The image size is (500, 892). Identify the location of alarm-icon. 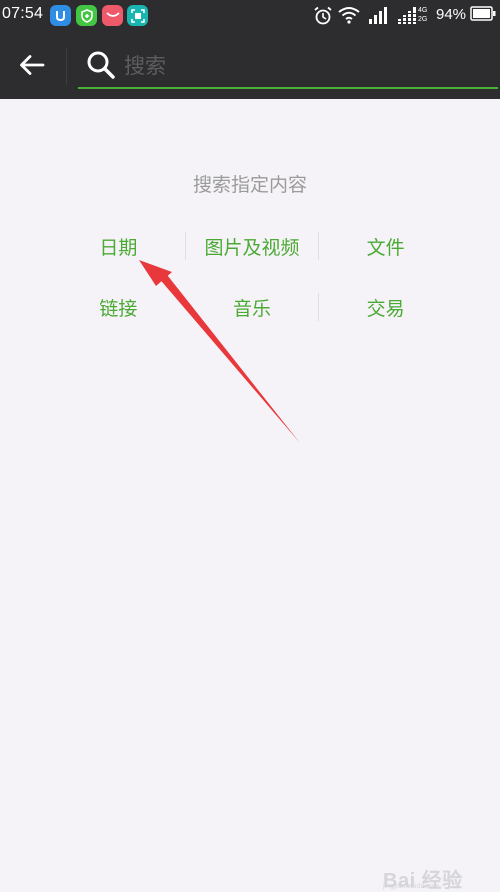
(323, 15).